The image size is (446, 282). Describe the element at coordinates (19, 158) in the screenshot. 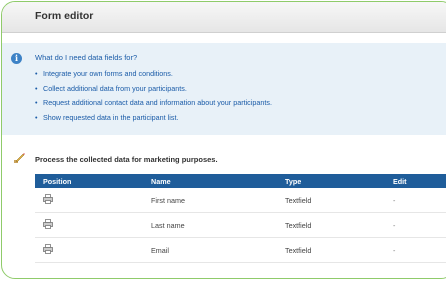

I see `pencil-icon` at that location.